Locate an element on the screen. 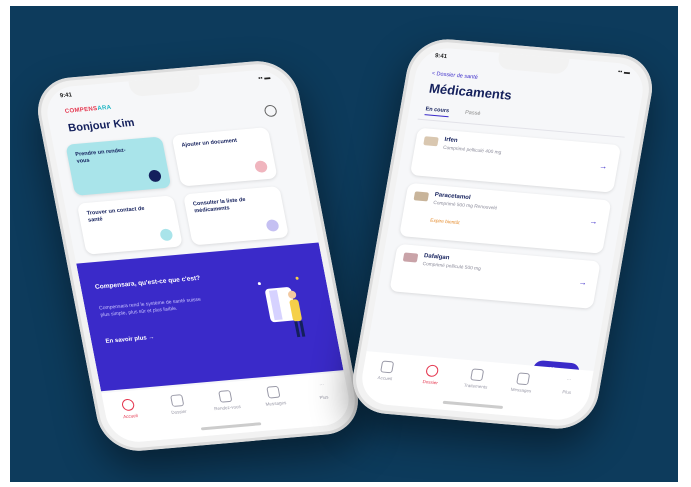 Image resolution: width=691 pixels, height=487 pixels. tile-appointment: Prendre un rendez-vous is located at coordinates (118, 166).